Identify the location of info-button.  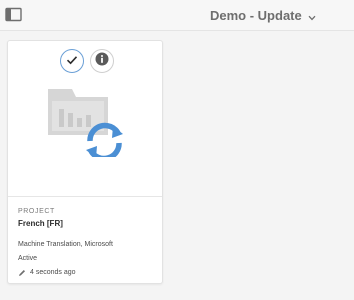
(102, 61).